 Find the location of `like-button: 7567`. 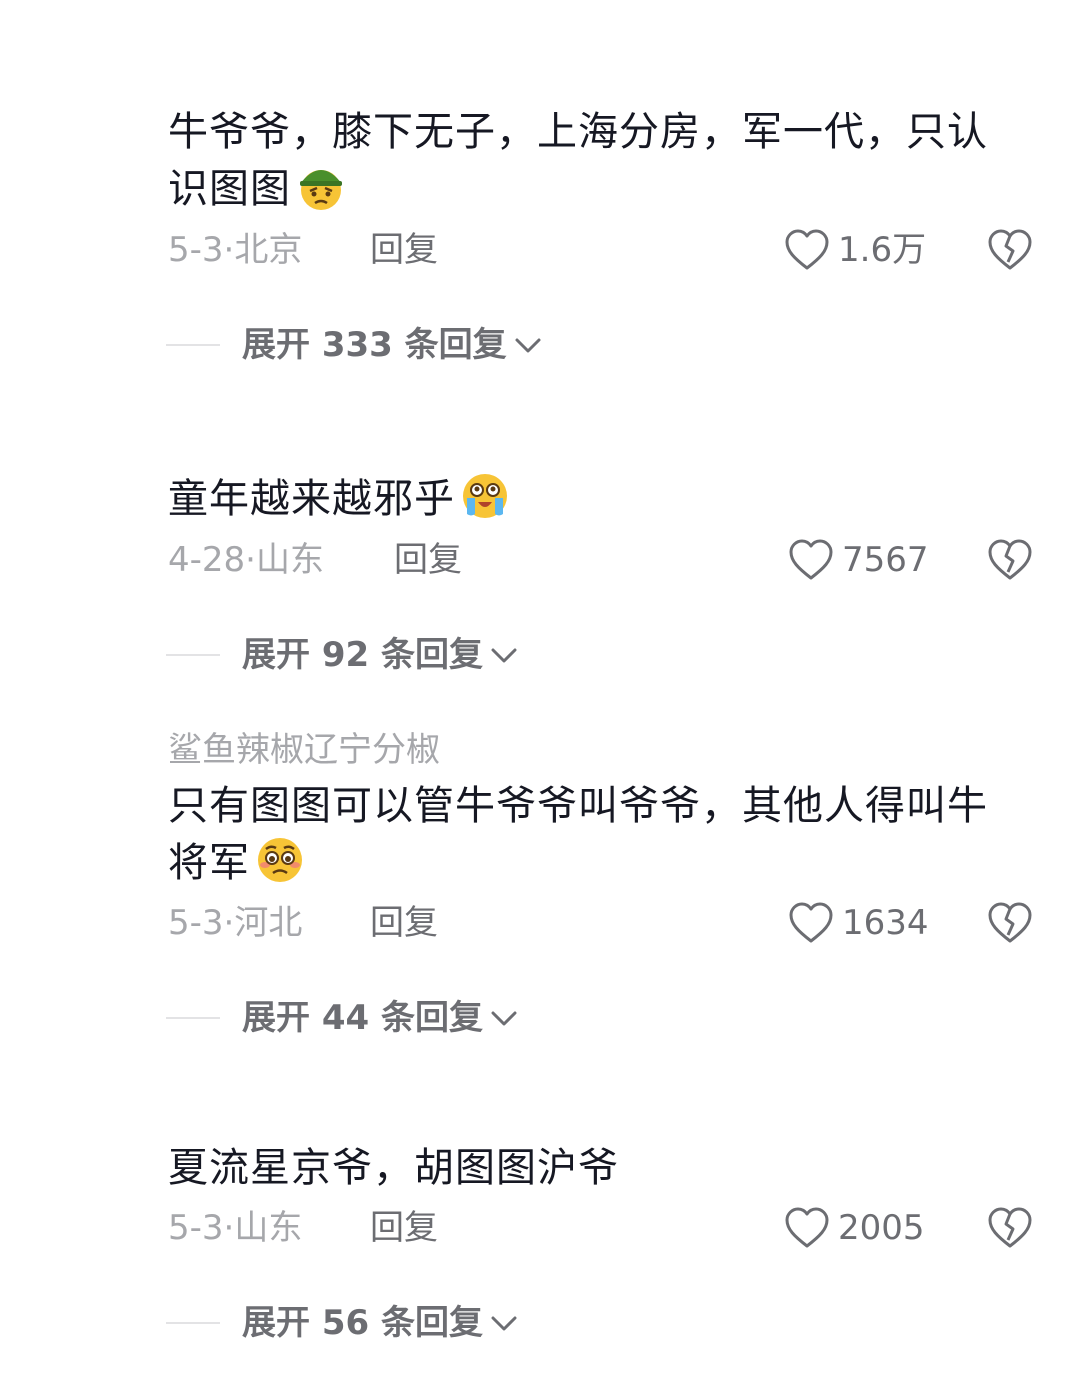

like-button: 7567 is located at coordinates (858, 560).